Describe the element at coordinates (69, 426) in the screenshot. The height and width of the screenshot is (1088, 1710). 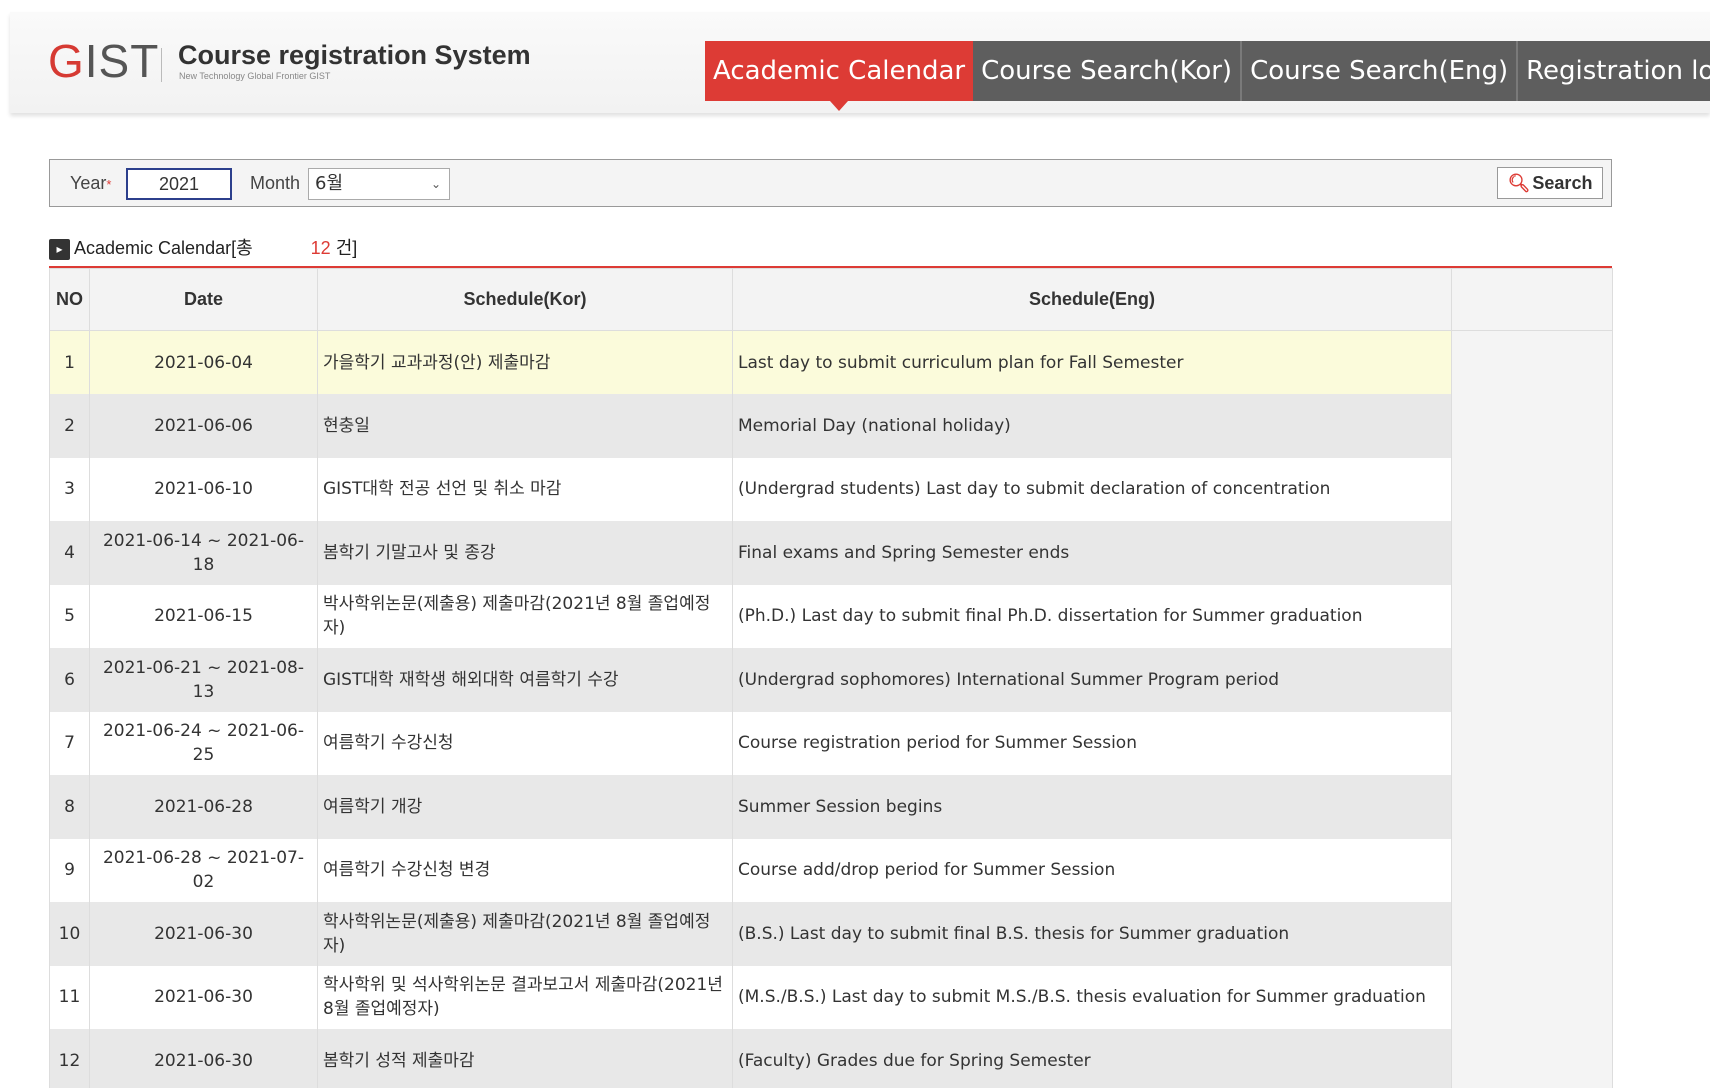
I see `cell-no: 2` at that location.